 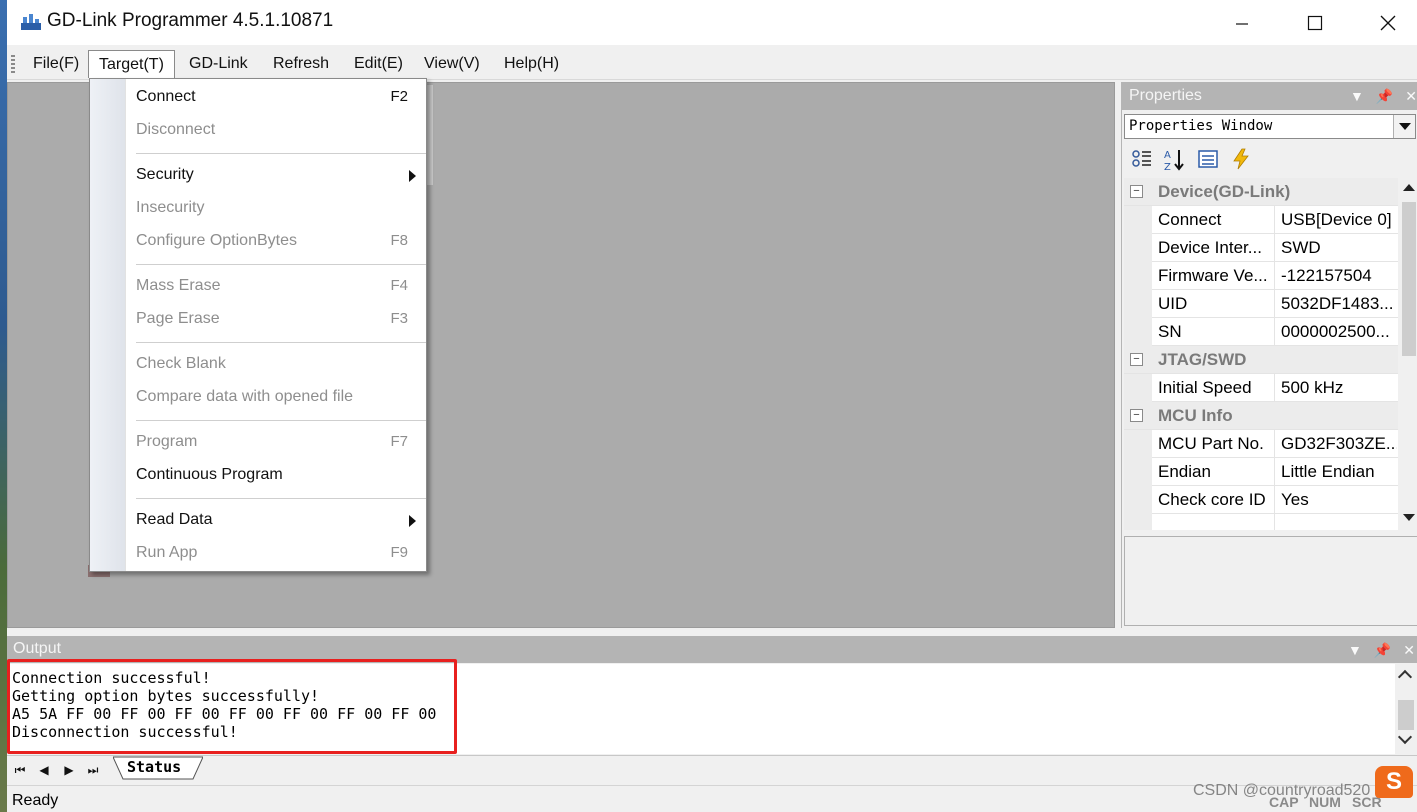 I want to click on menu-item-label: Read Data, so click(x=174, y=519).